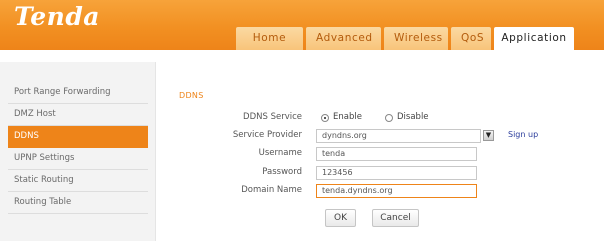 The image size is (604, 241). I want to click on username-label: Username, so click(280, 153).